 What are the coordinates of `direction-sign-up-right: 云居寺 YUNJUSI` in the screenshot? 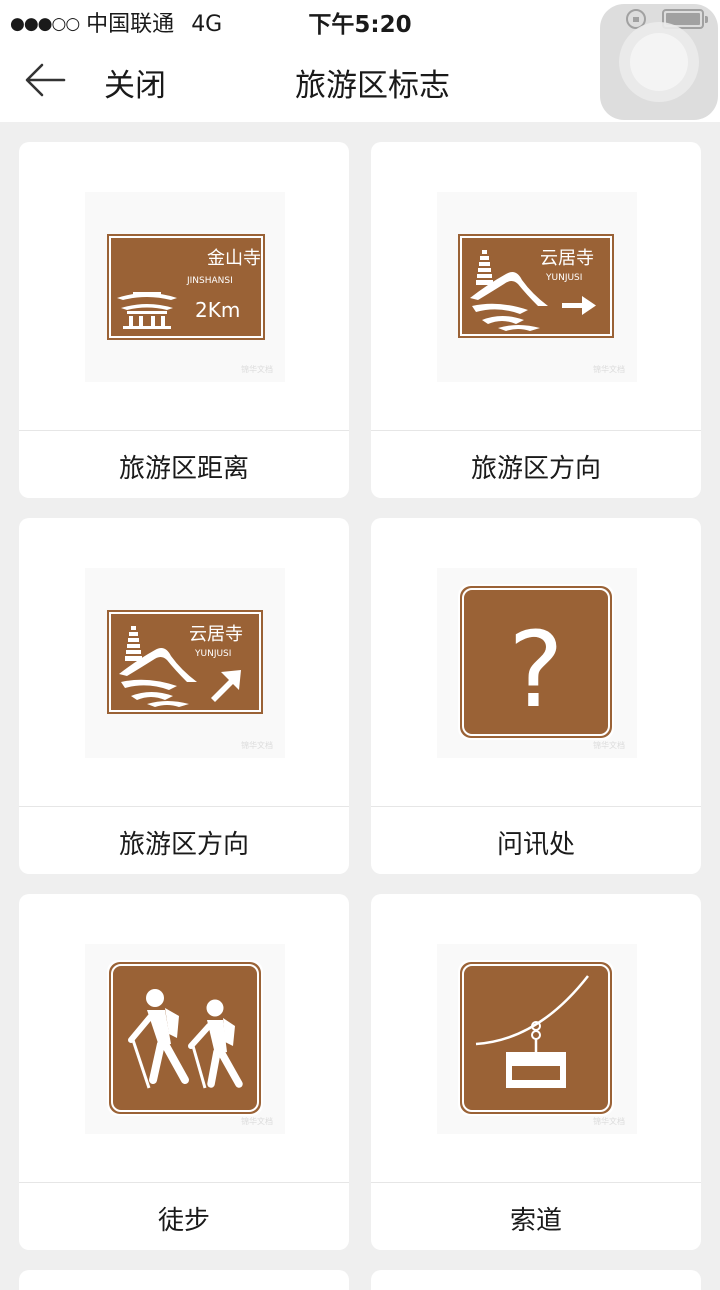 It's located at (185, 662).